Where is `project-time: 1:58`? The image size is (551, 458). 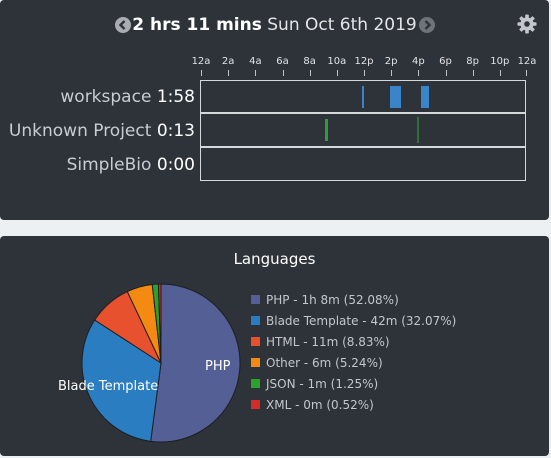
project-time: 1:58 is located at coordinates (175, 97).